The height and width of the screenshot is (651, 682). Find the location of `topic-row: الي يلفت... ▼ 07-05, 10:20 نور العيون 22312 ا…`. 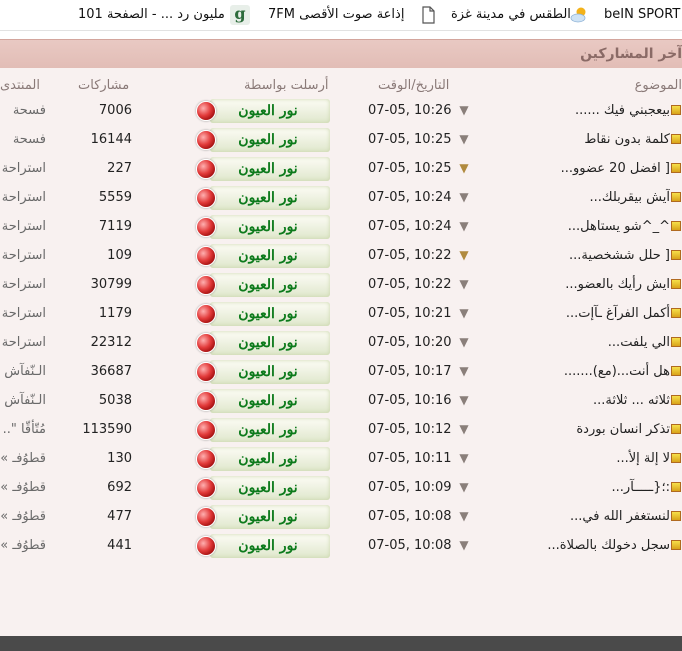

topic-row: الي يلفت... ▼ 07-05, 10:20 نور العيون 22312 ا… is located at coordinates (341, 342).